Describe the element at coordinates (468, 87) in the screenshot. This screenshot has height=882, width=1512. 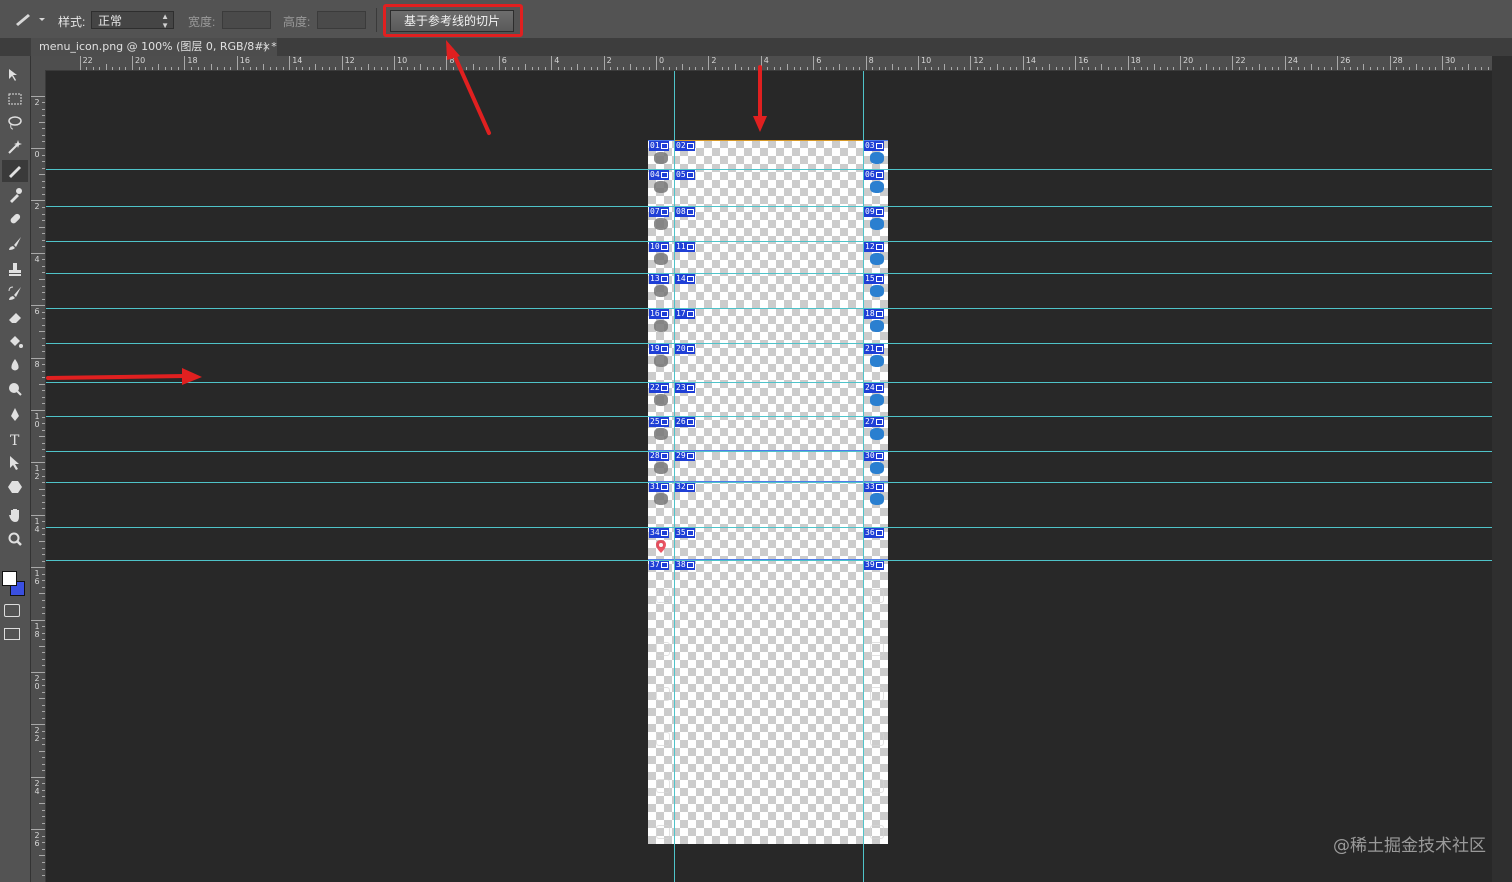
I see `arrow-to-button` at that location.